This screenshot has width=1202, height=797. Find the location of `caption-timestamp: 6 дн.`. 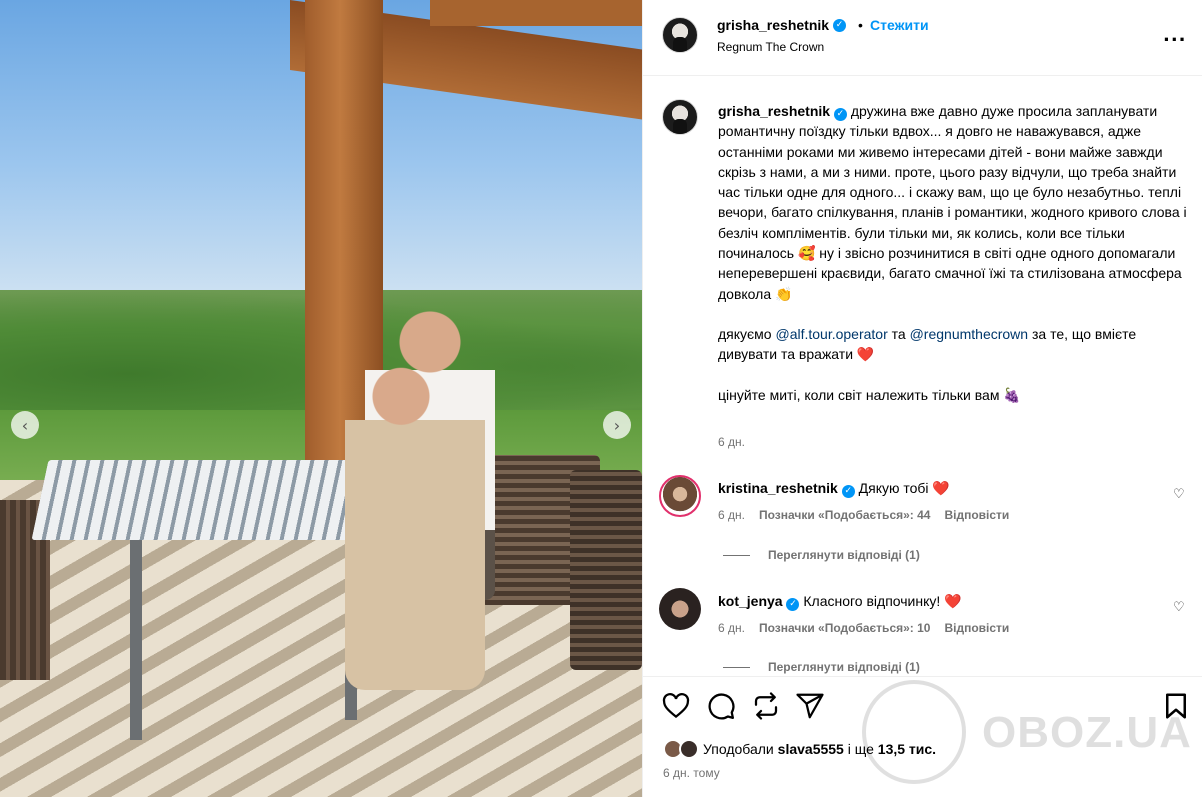

caption-timestamp: 6 дн. is located at coordinates (731, 442).